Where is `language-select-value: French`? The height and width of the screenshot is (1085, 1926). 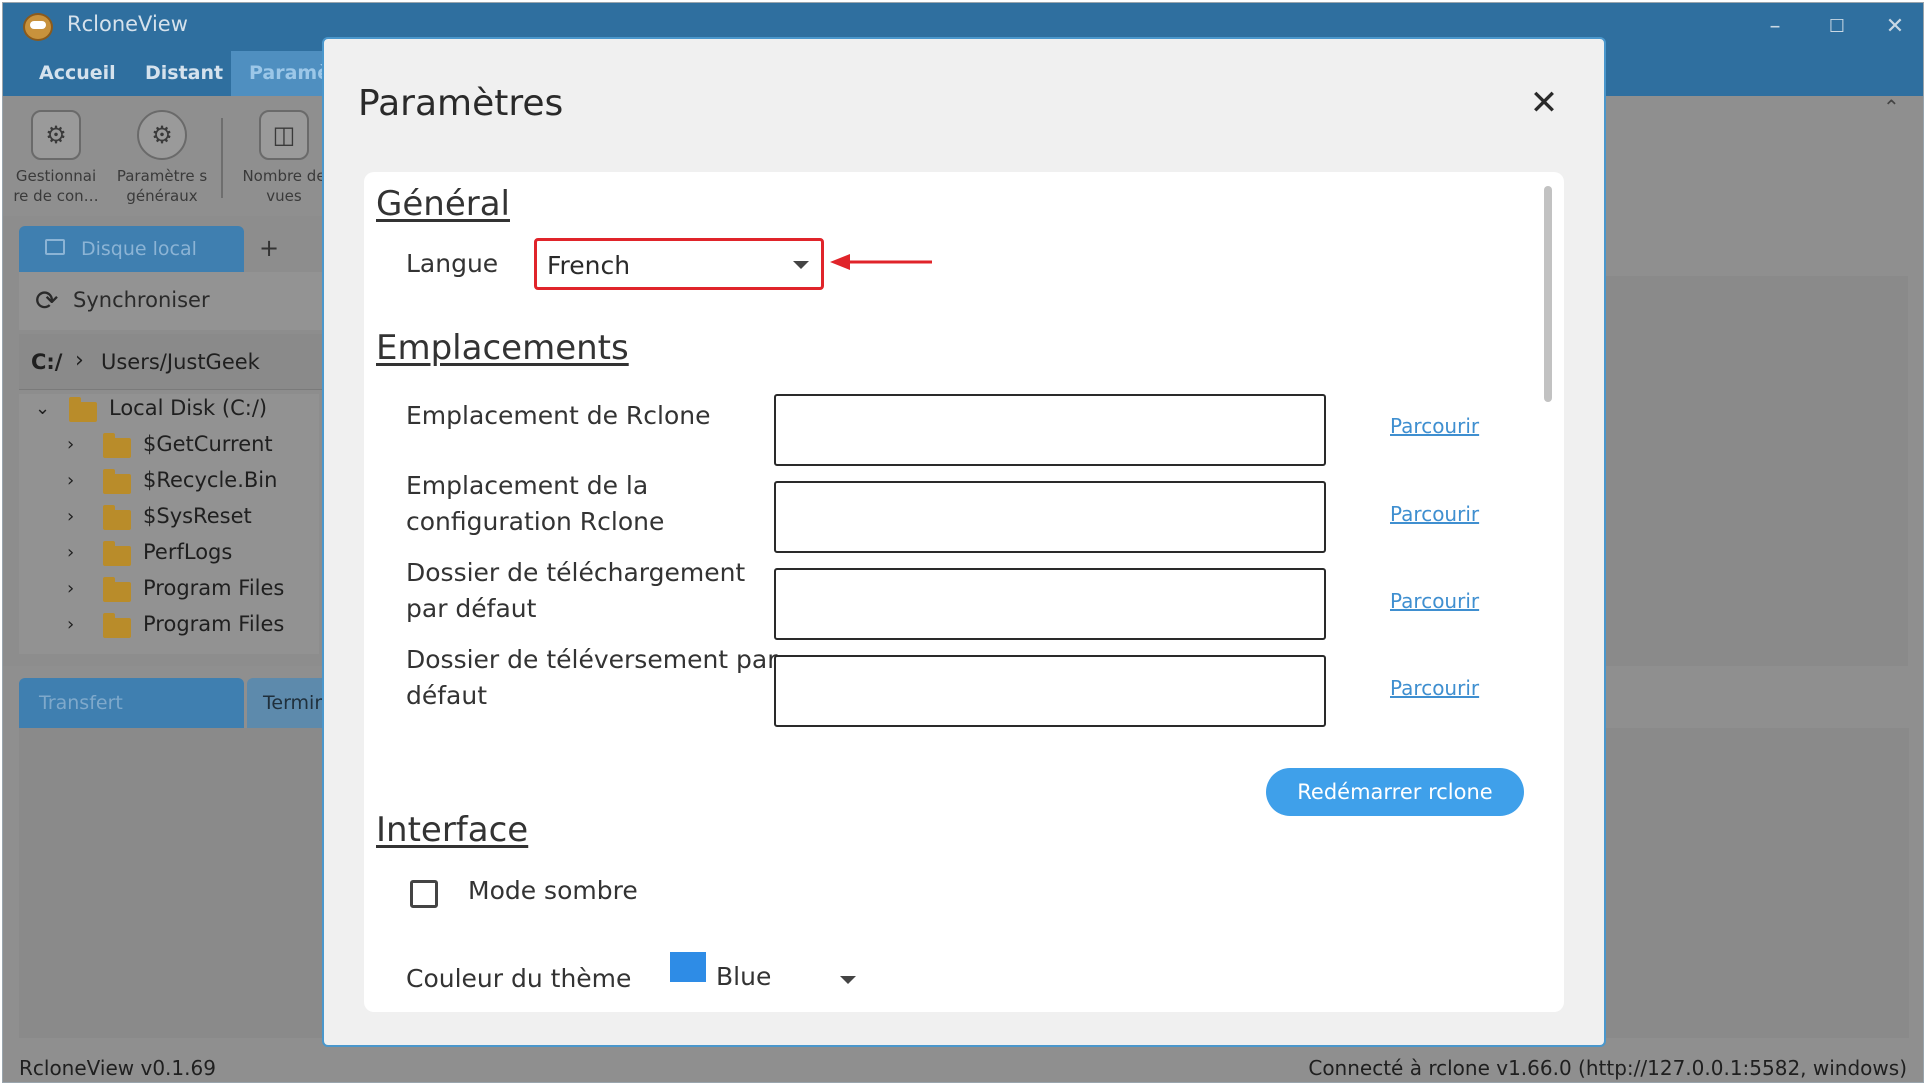 language-select-value: French is located at coordinates (589, 265).